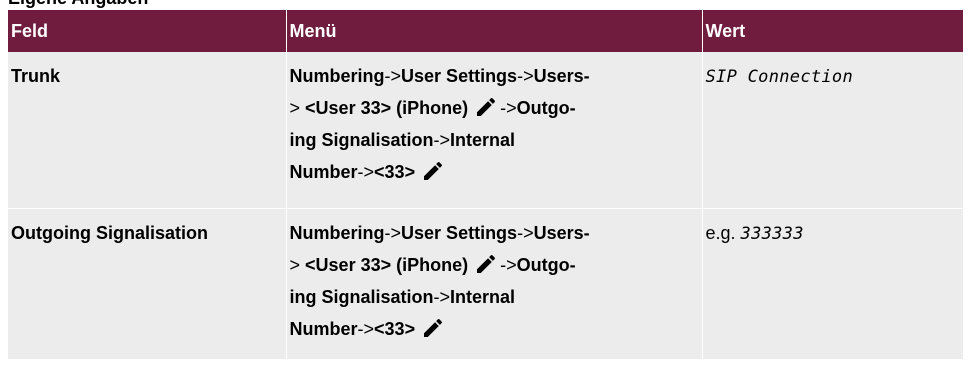  Describe the element at coordinates (147, 31) in the screenshot. I see `column-header-field: Feld` at that location.